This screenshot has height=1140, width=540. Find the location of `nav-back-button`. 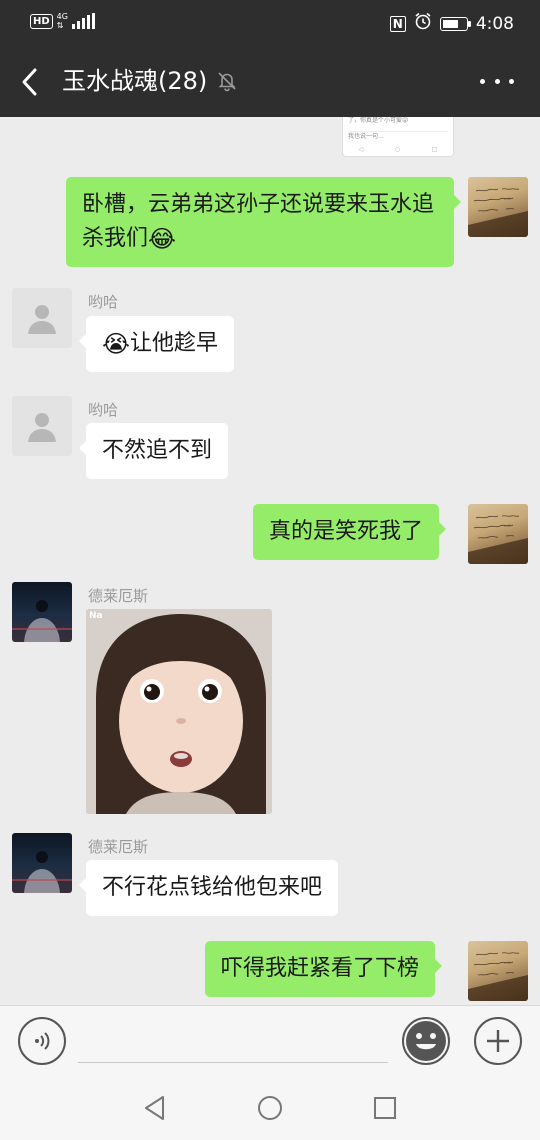

nav-back-button is located at coordinates (155, 1108).